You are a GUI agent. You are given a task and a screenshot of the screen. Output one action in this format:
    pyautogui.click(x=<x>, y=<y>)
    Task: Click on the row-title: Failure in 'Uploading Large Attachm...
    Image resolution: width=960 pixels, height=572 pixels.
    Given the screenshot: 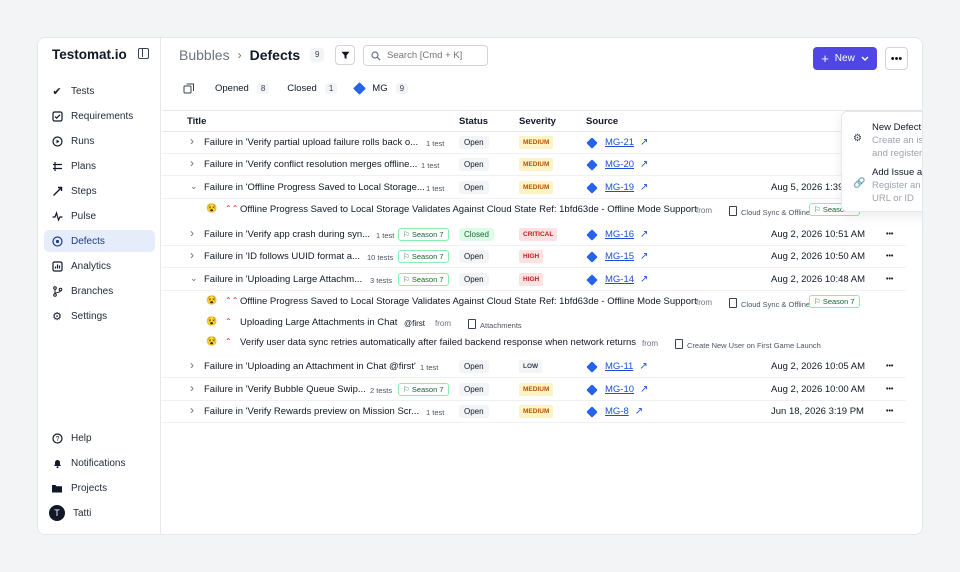 What is the action you would take?
    pyautogui.click(x=283, y=279)
    